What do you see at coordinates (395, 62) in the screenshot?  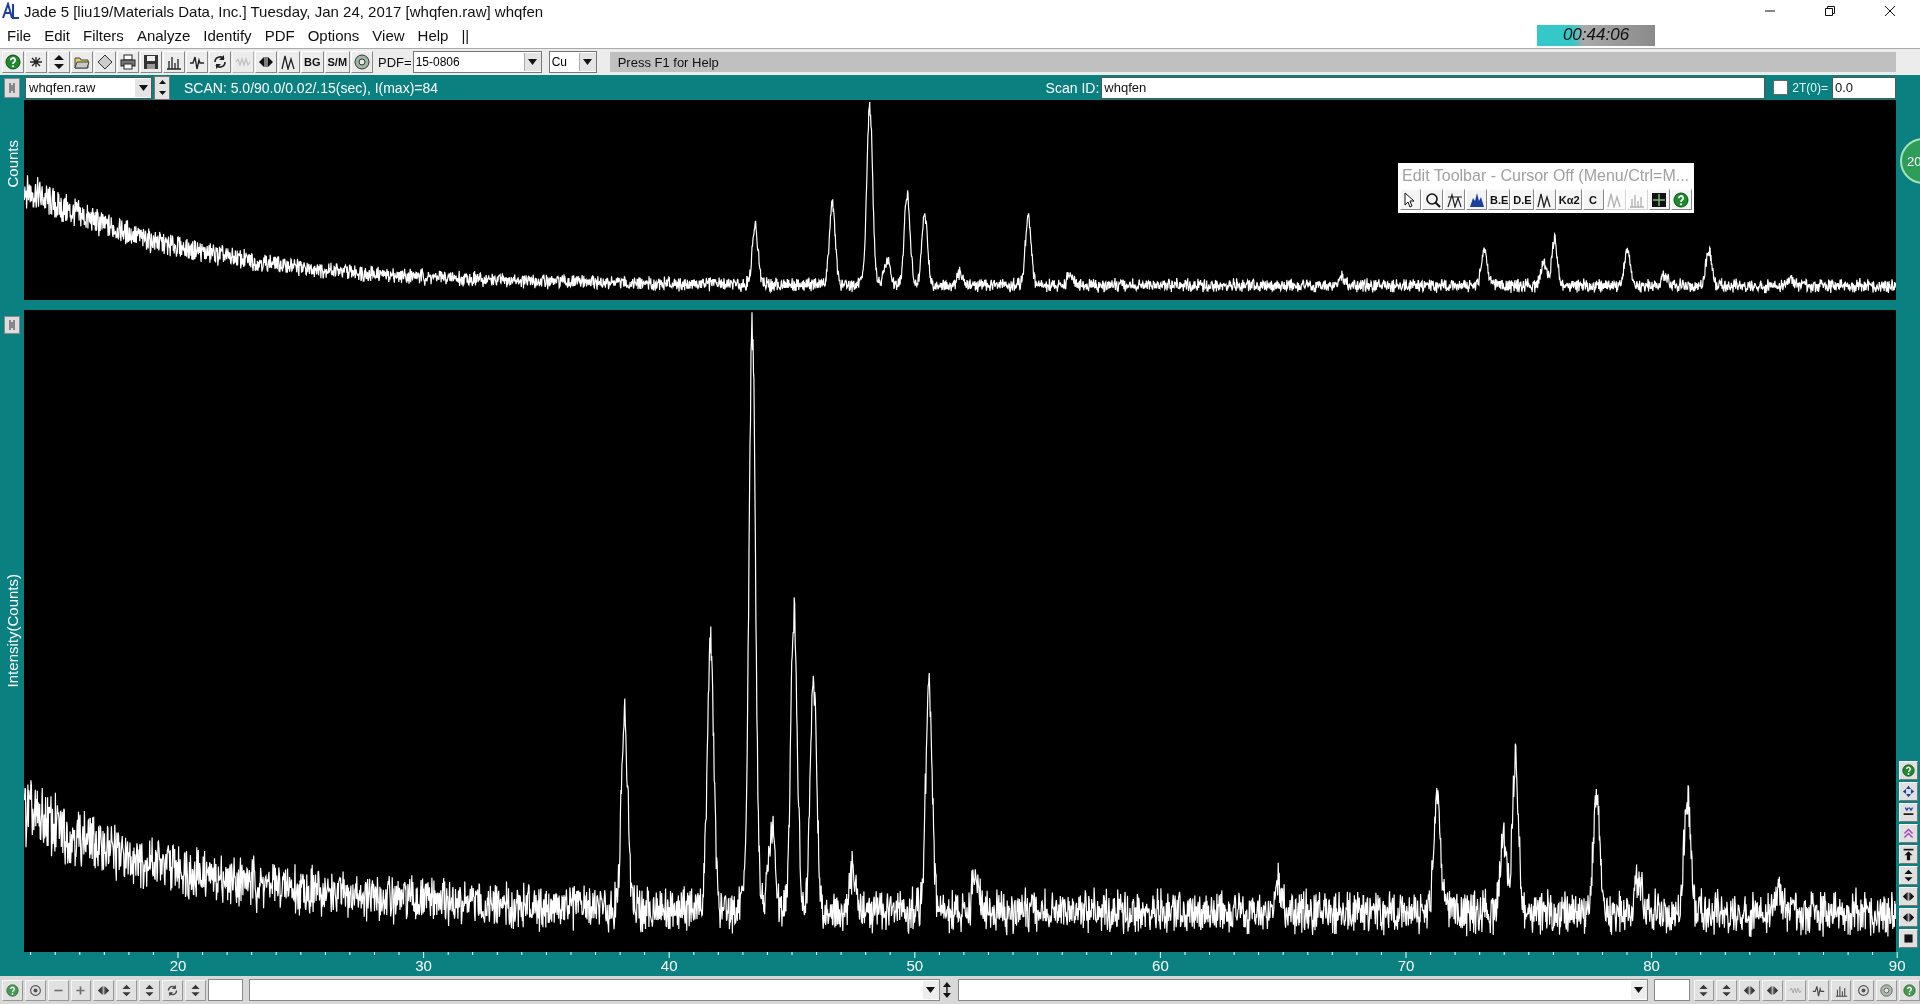 I see `pdf-label: PDF=` at bounding box center [395, 62].